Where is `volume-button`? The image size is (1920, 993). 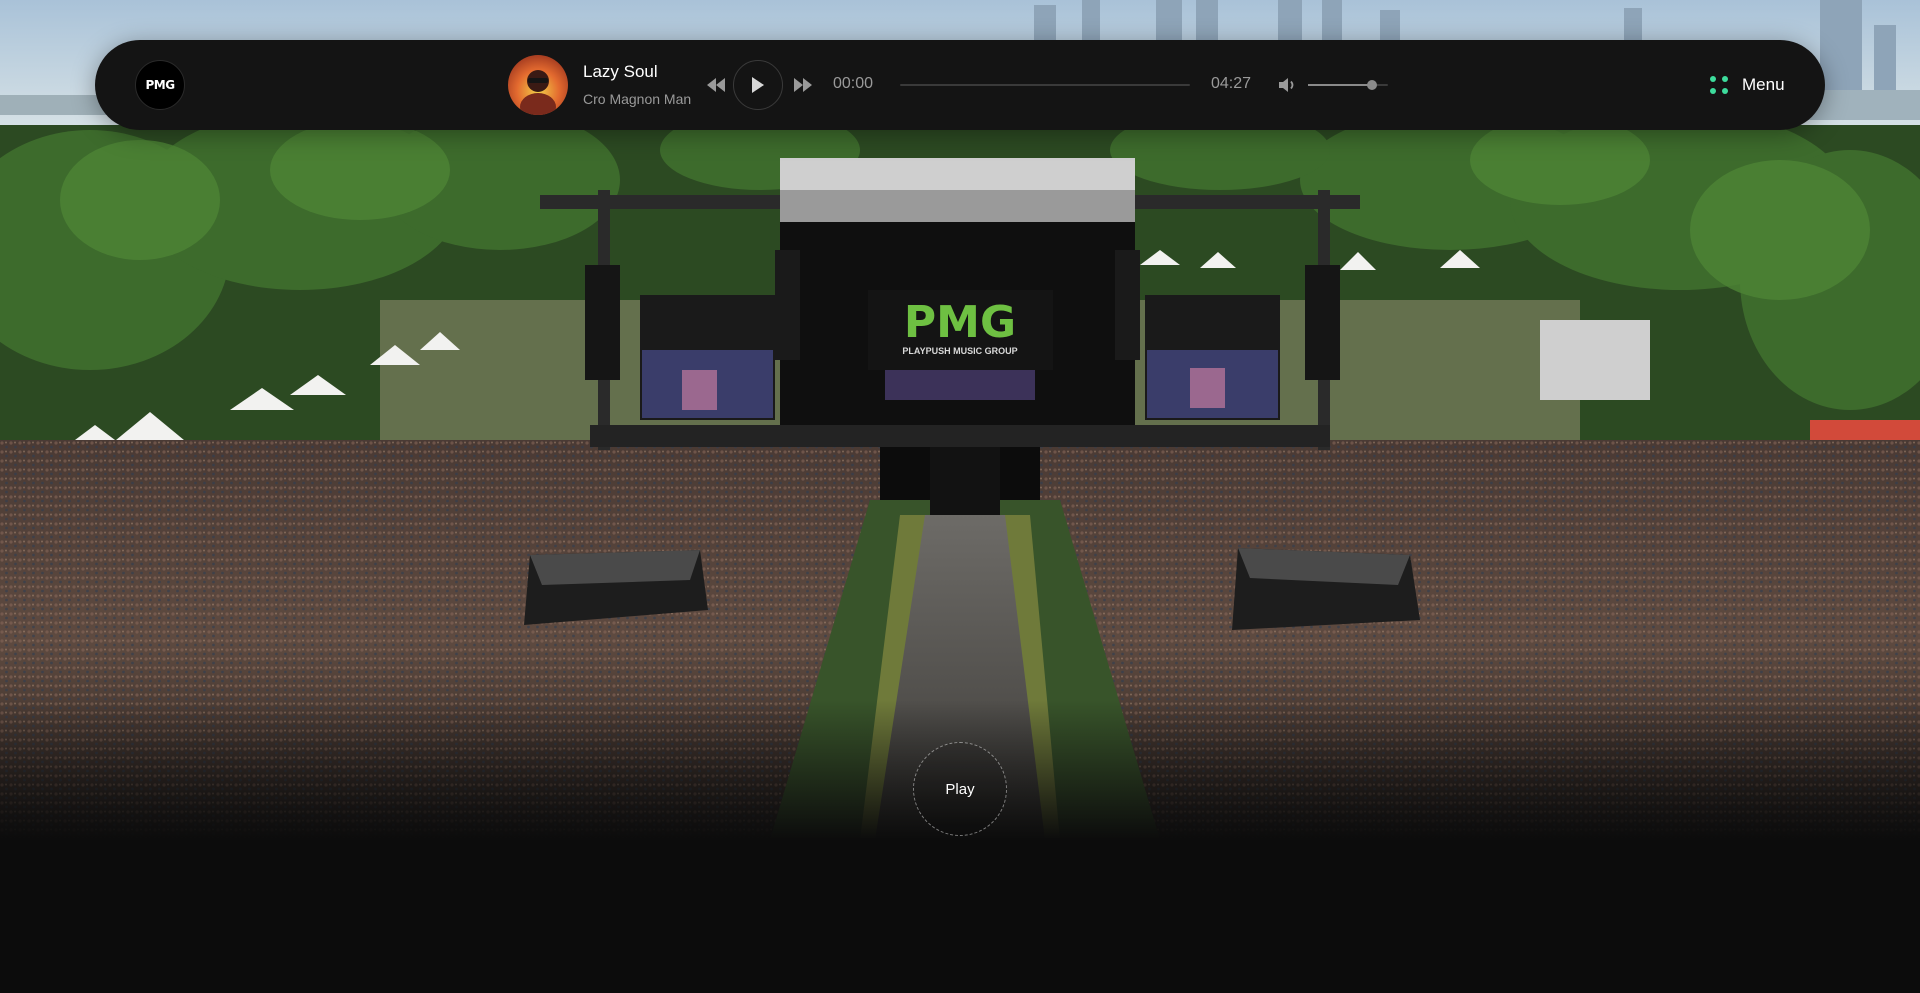 volume-button is located at coordinates (1288, 85).